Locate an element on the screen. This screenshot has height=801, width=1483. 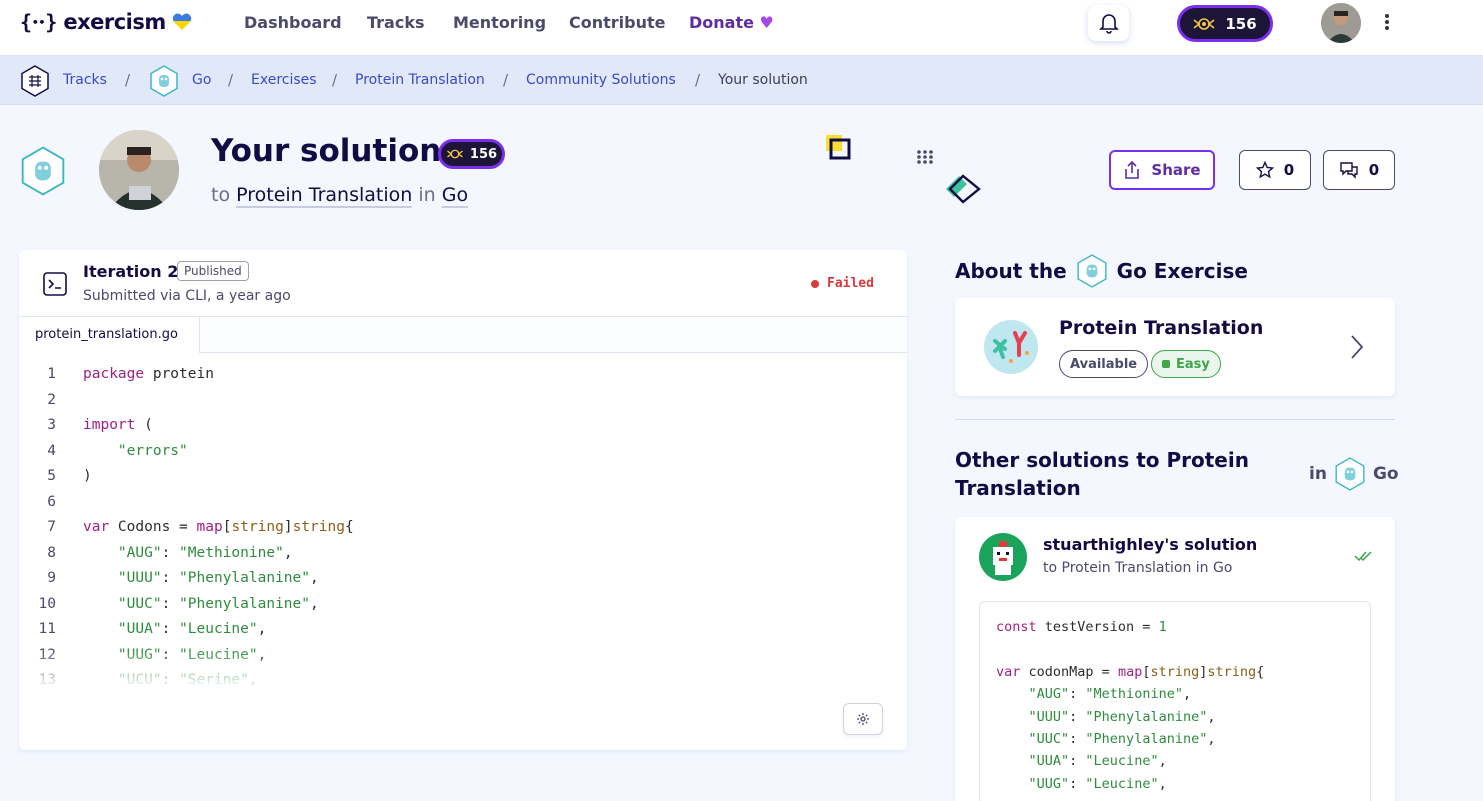
more-menu-icon is located at coordinates (1387, 23).